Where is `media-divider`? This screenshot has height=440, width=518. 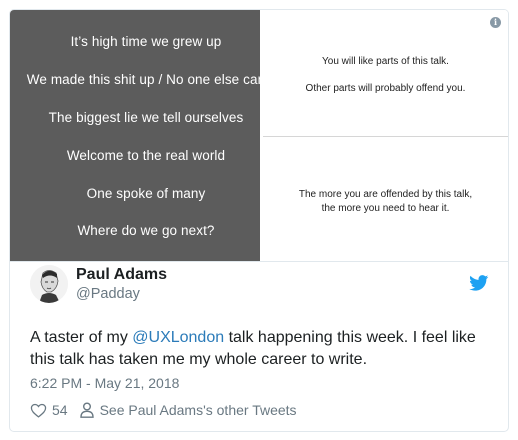
media-divider is located at coordinates (259, 261).